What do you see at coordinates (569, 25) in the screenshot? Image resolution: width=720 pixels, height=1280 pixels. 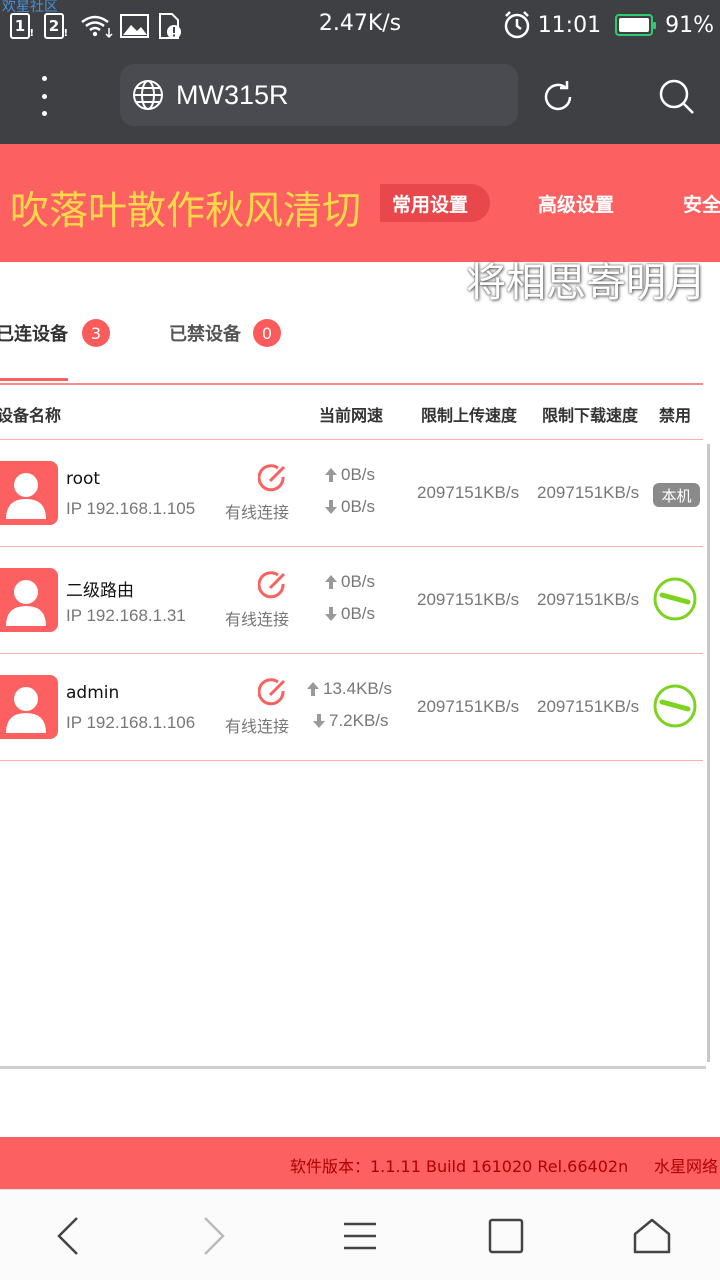 I see `clock-time: 11:01` at bounding box center [569, 25].